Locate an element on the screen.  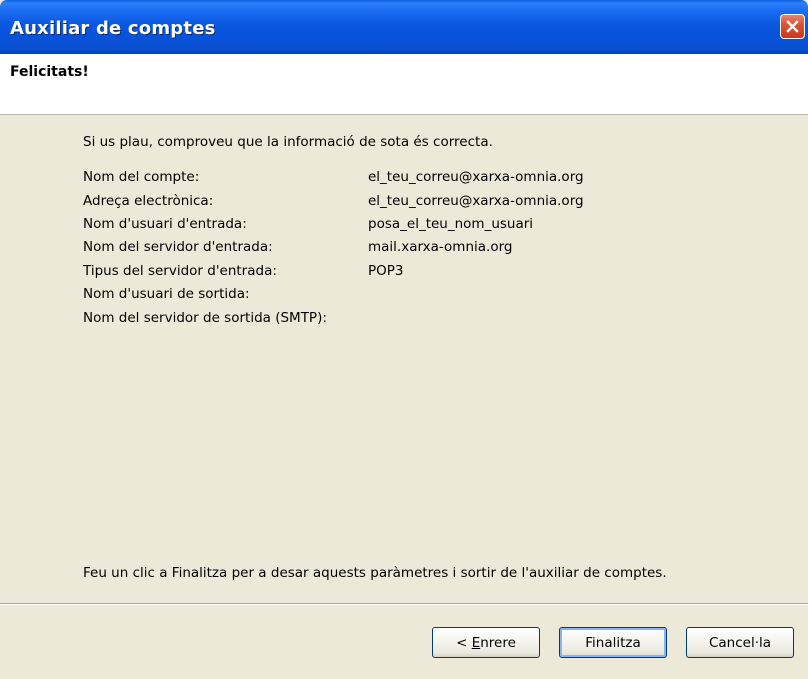
cancel-button-label: Cancel·la is located at coordinates (740, 642).